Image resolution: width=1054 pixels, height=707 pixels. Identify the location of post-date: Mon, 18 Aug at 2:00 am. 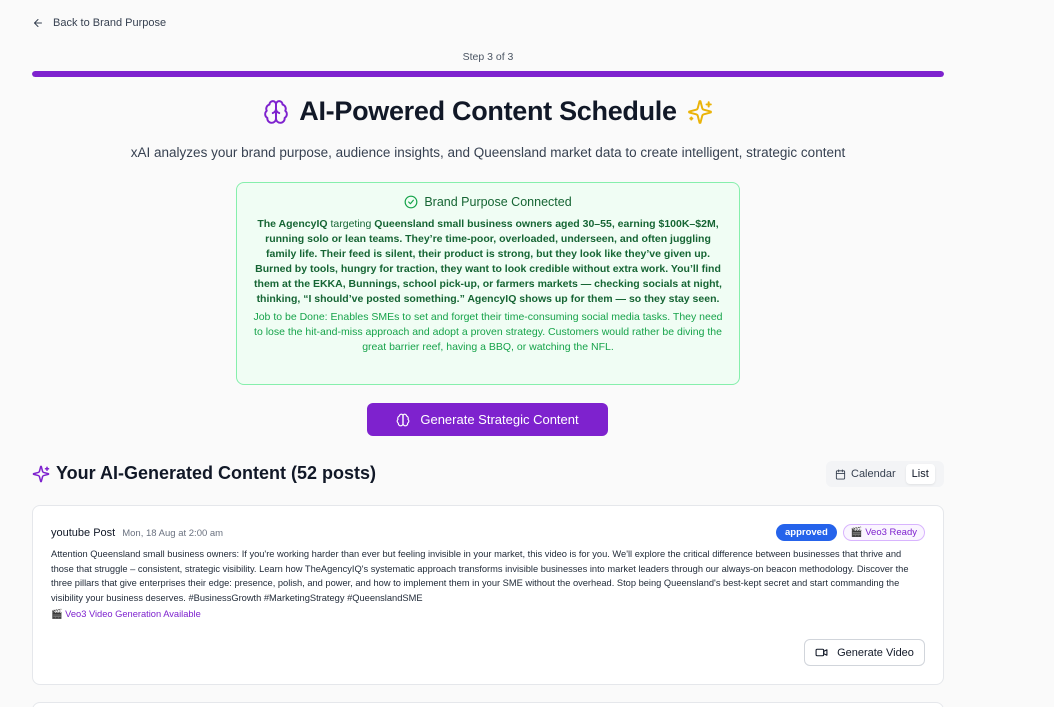
(173, 533).